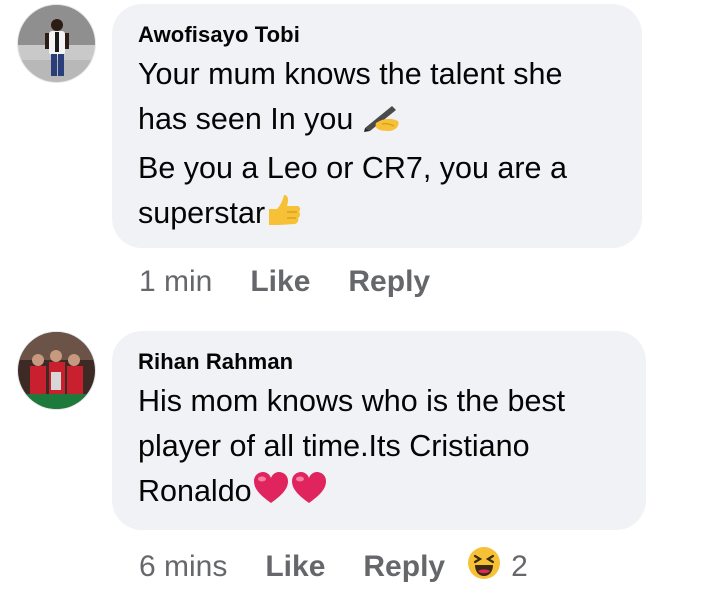 The image size is (720, 595). What do you see at coordinates (246, 119) in the screenshot?
I see `comment-line: has seen In you` at bounding box center [246, 119].